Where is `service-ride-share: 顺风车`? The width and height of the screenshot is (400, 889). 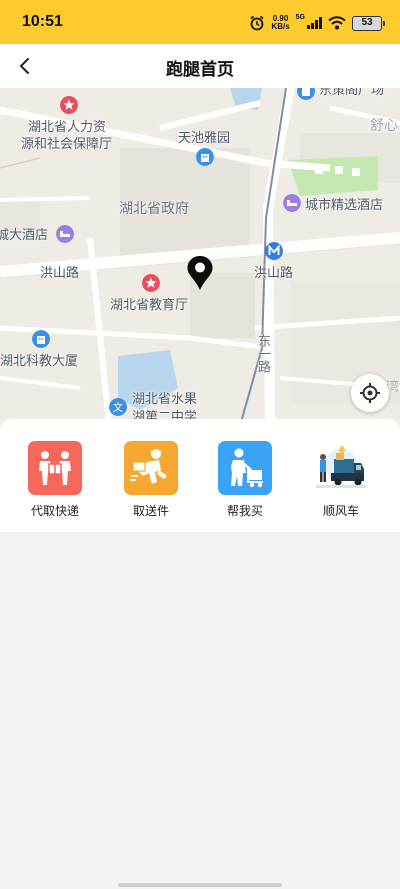
service-ride-share: 顺风车 is located at coordinates (341, 480).